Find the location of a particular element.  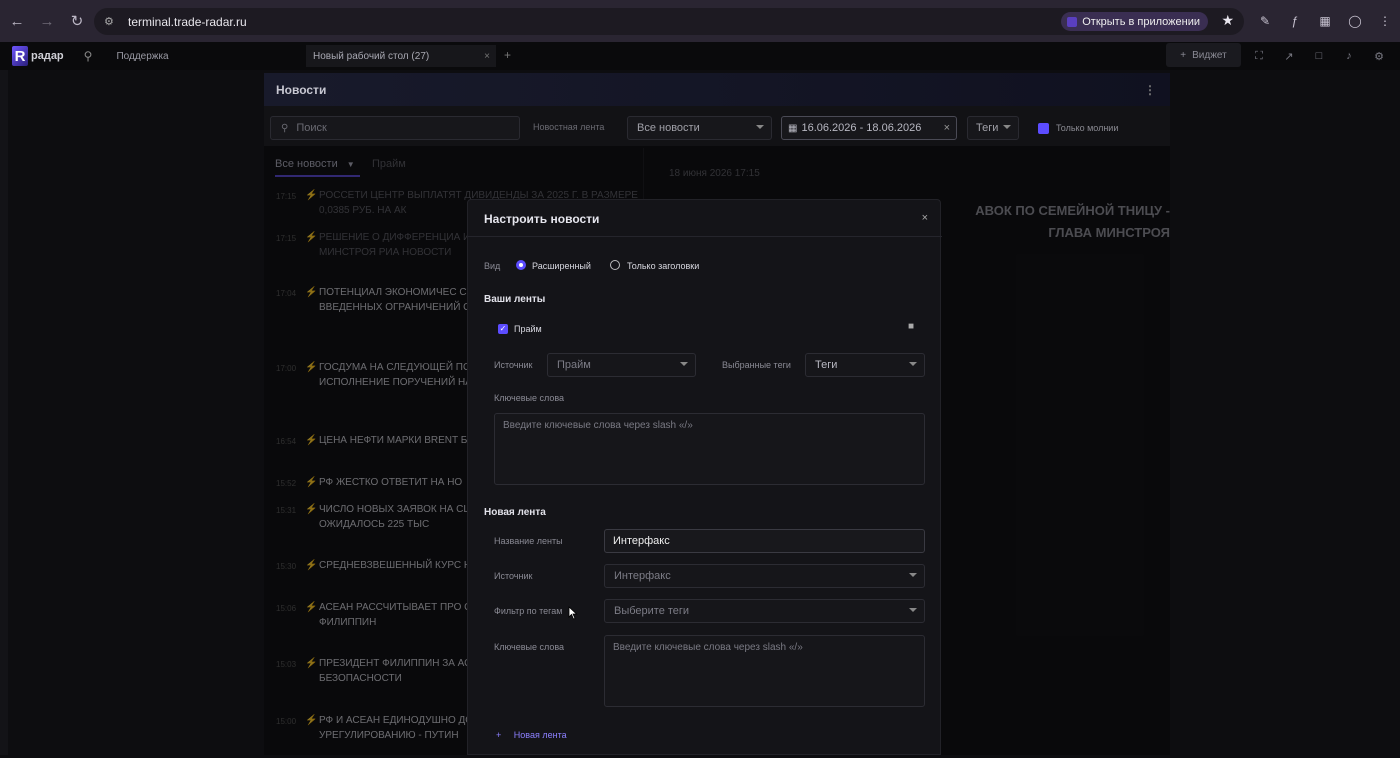

export-icon: ↗ is located at coordinates (1289, 56).